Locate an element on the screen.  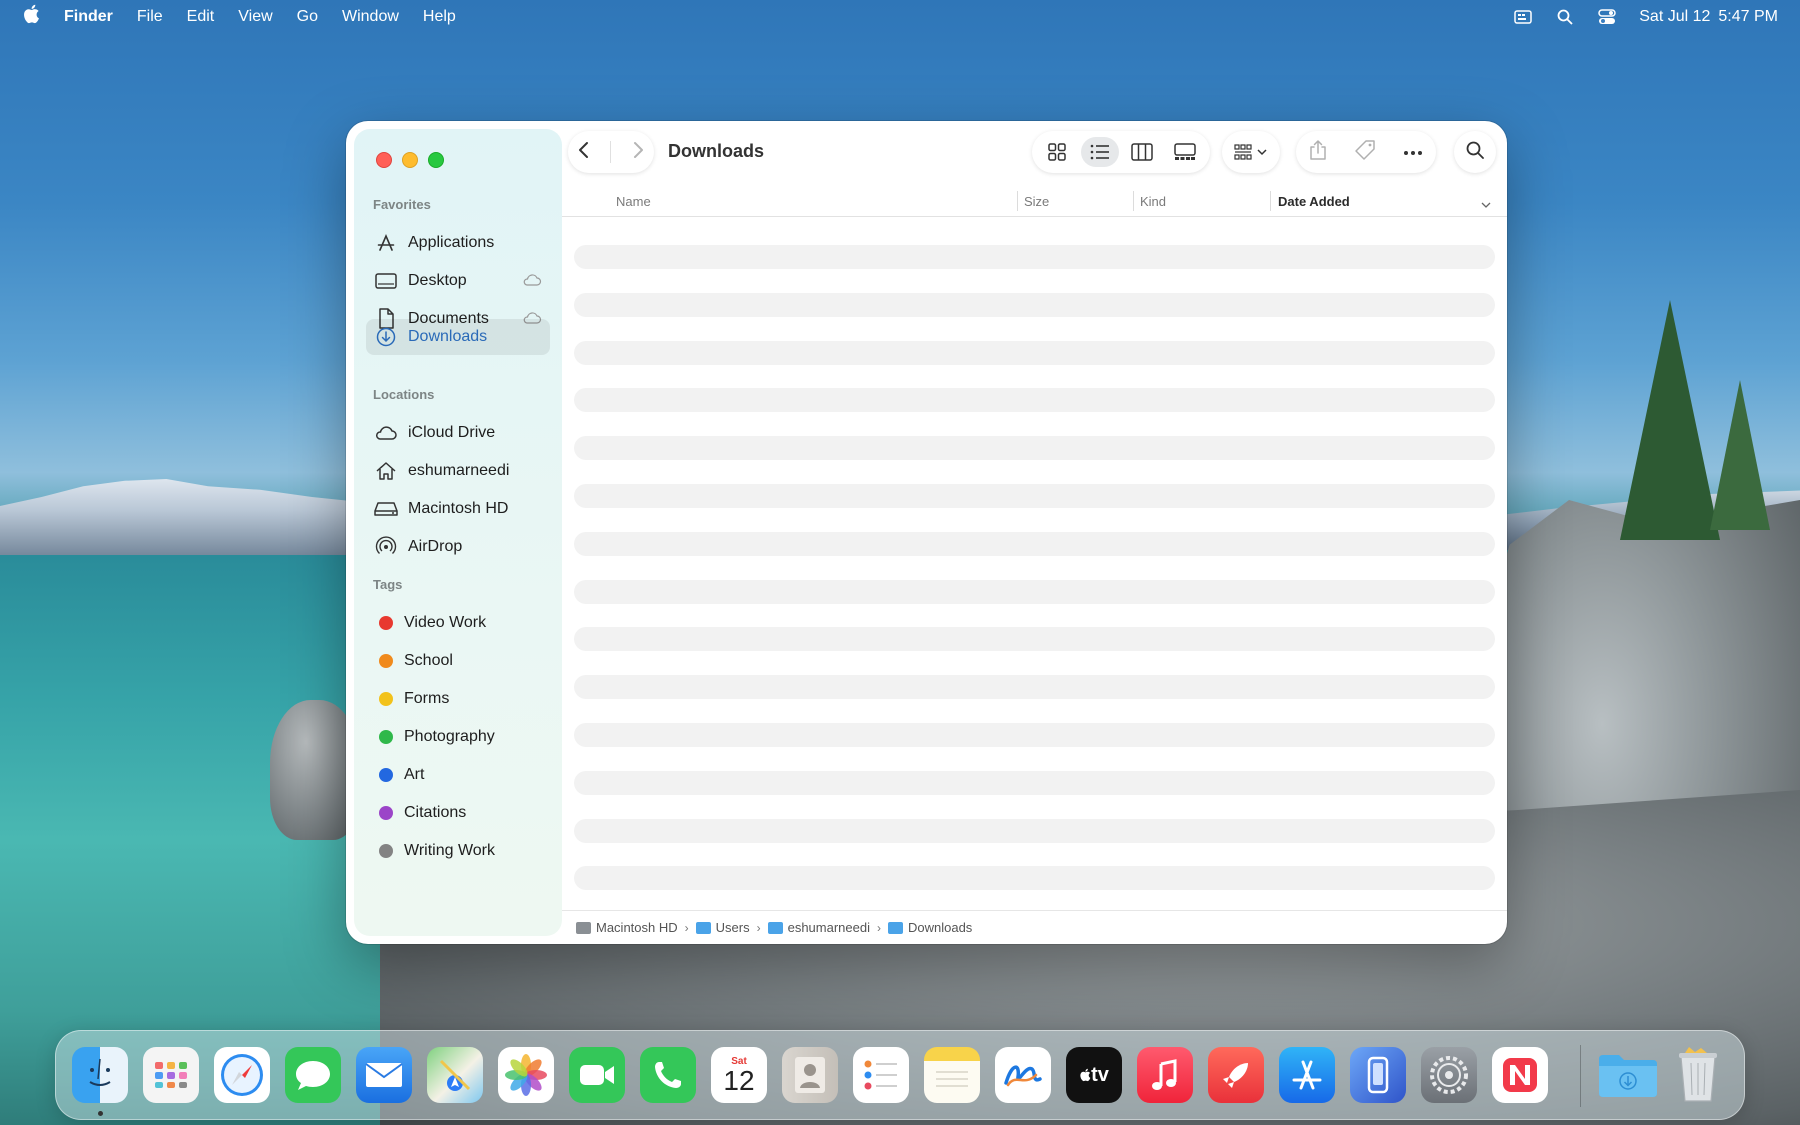
traffic-lights is located at coordinates (410, 160).